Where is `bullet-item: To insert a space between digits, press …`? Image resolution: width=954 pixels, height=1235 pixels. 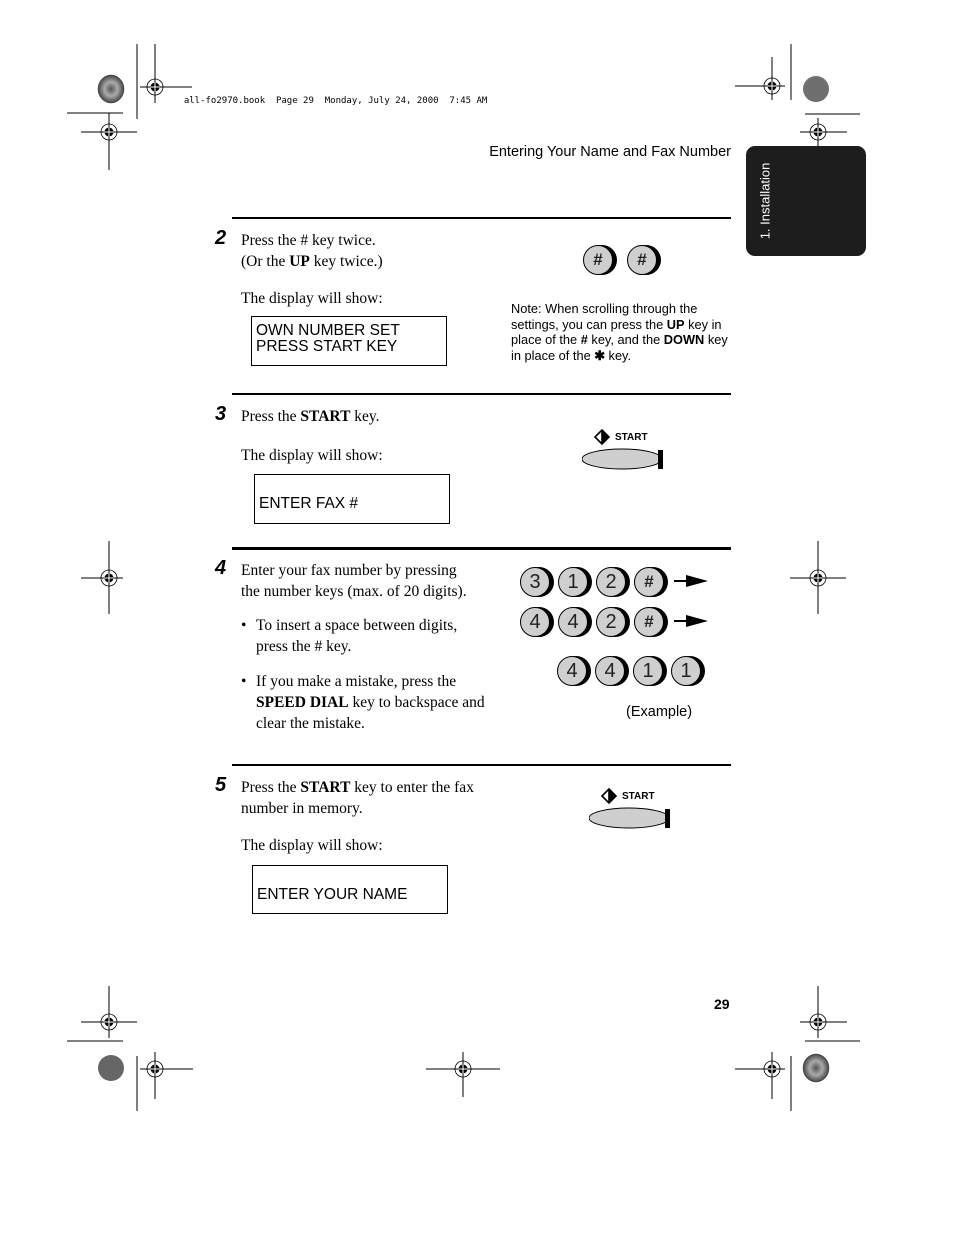
bullet-item: To insert a space between digits, press … is located at coordinates (357, 636).